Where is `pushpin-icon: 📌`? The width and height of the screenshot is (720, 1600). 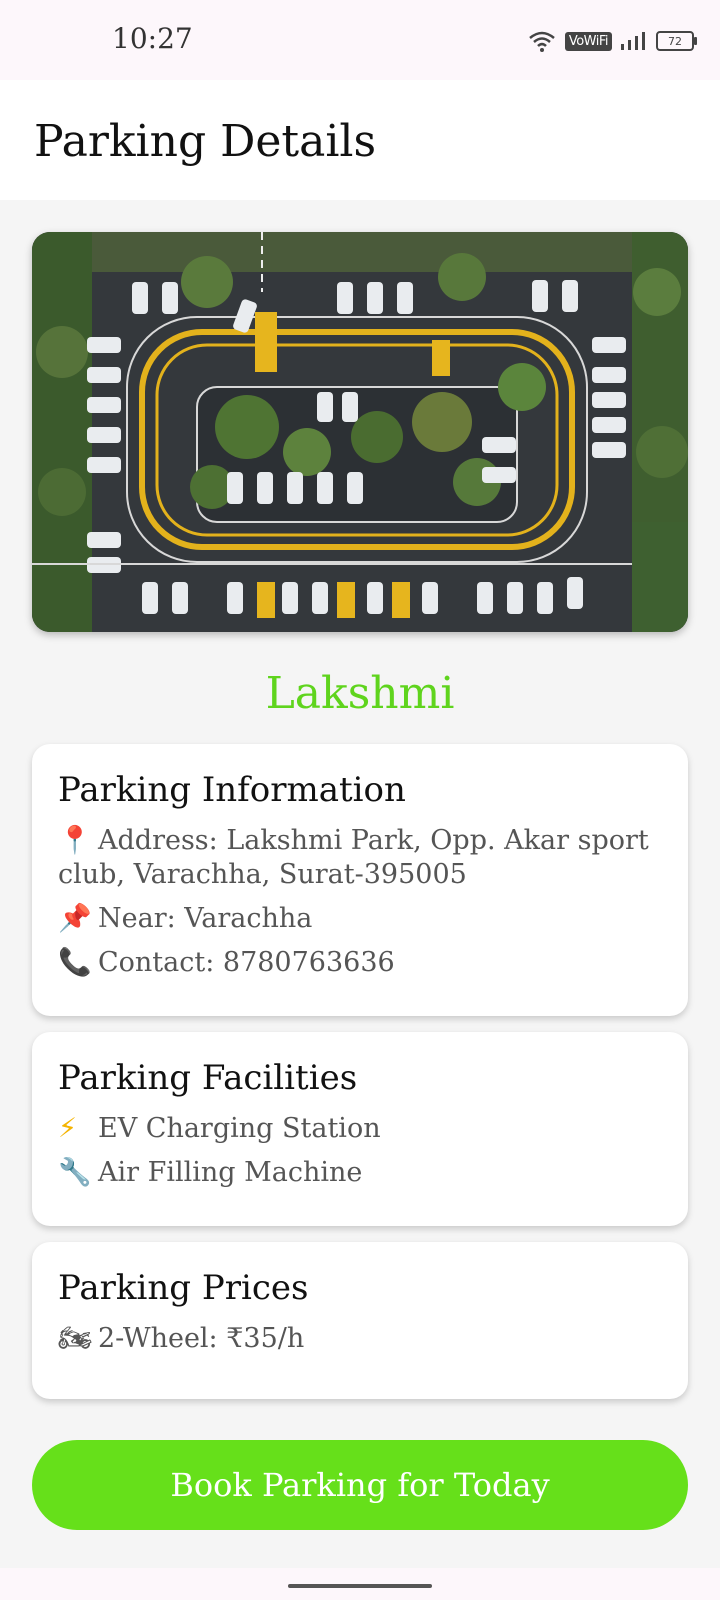
pushpin-icon: 📌 is located at coordinates (75, 918).